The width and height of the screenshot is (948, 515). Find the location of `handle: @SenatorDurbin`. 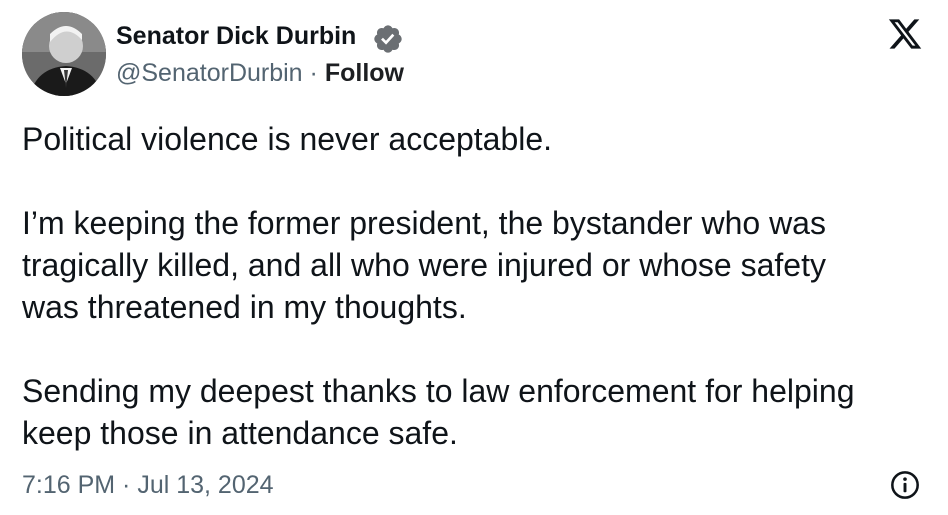

handle: @SenatorDurbin is located at coordinates (209, 73).